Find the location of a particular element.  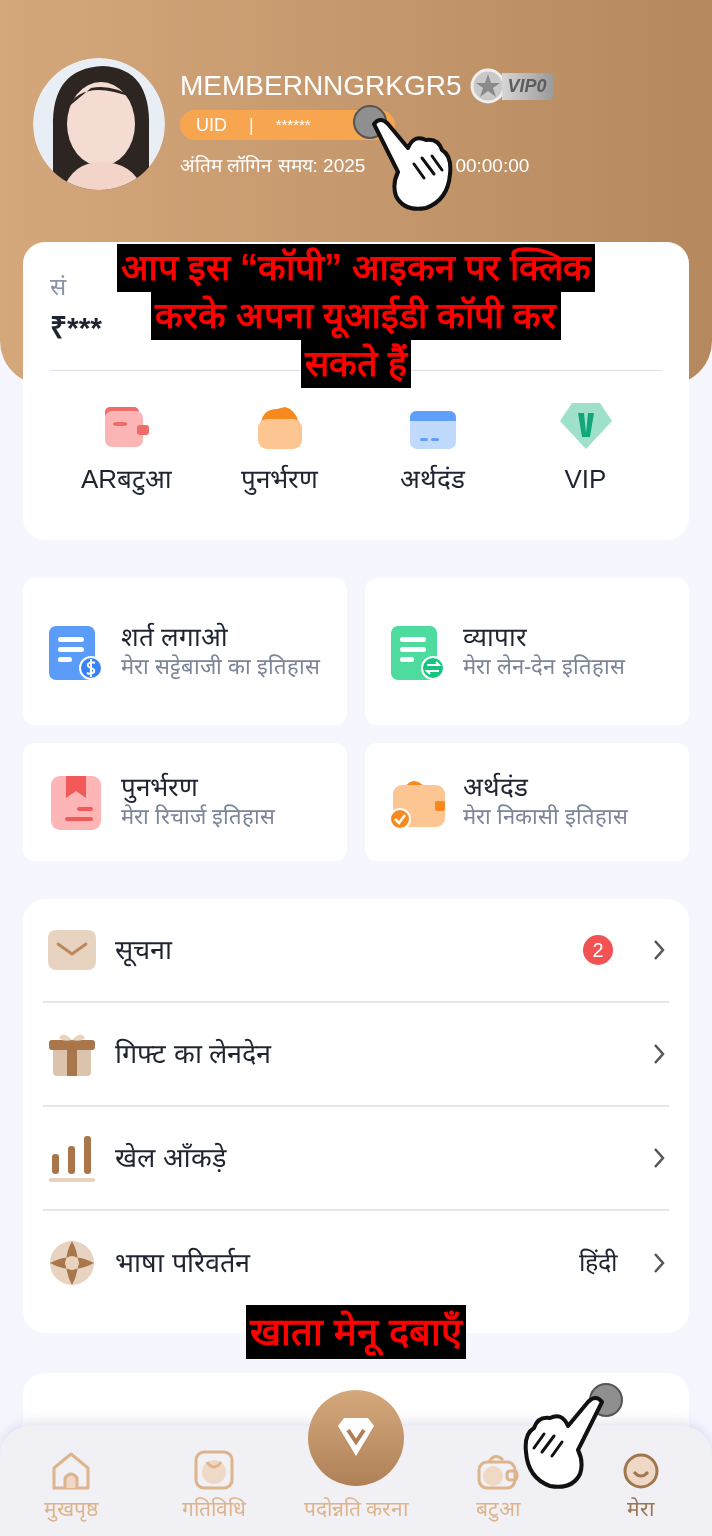

quick-action-label: पुनर्भरण is located at coordinates (279, 479).